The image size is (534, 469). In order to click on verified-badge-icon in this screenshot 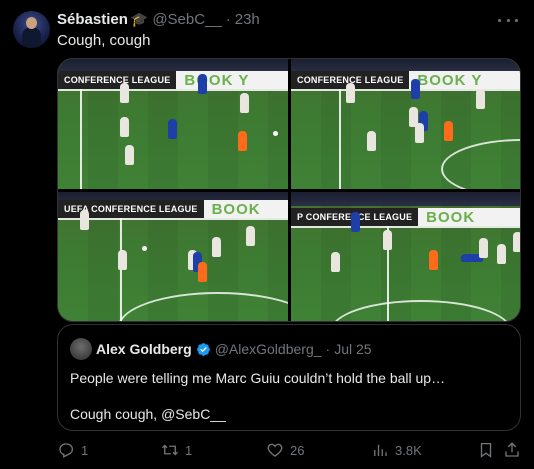, I will do `click(203, 349)`.